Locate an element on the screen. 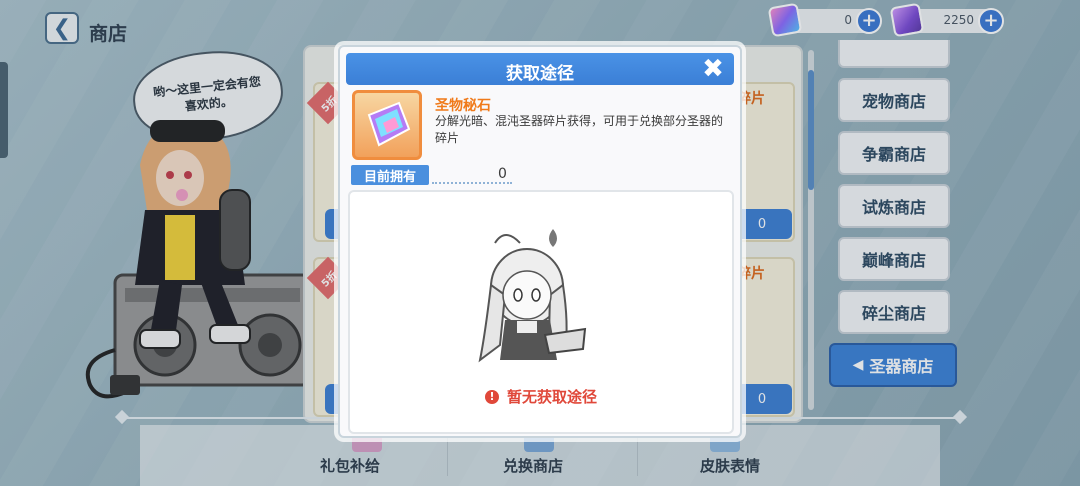 The image size is (1080, 486). close-button: ✖ is located at coordinates (713, 69).